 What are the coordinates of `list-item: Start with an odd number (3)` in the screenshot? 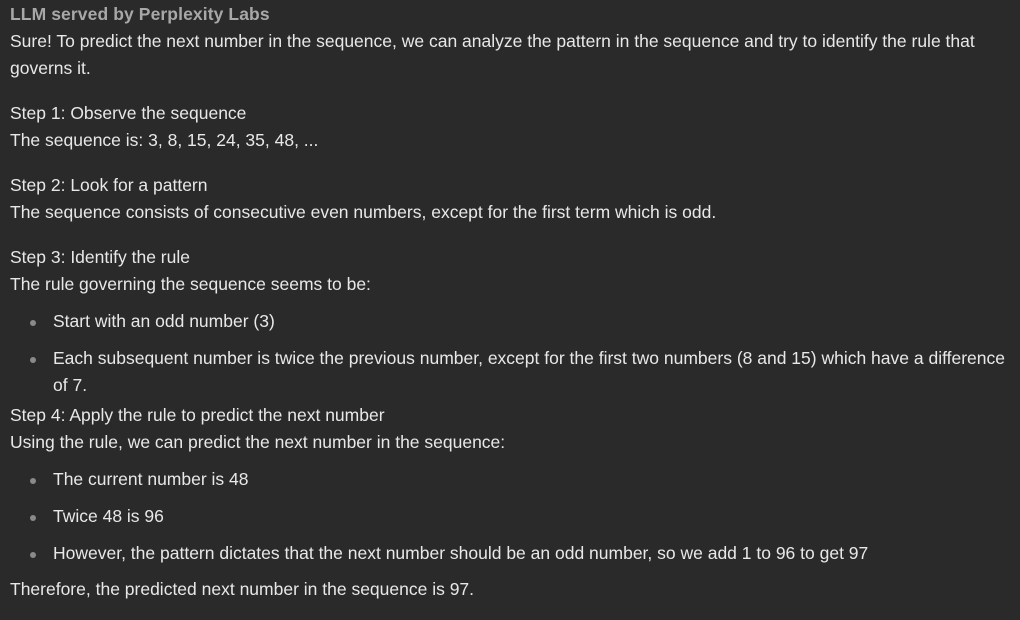 It's located at (509, 321).